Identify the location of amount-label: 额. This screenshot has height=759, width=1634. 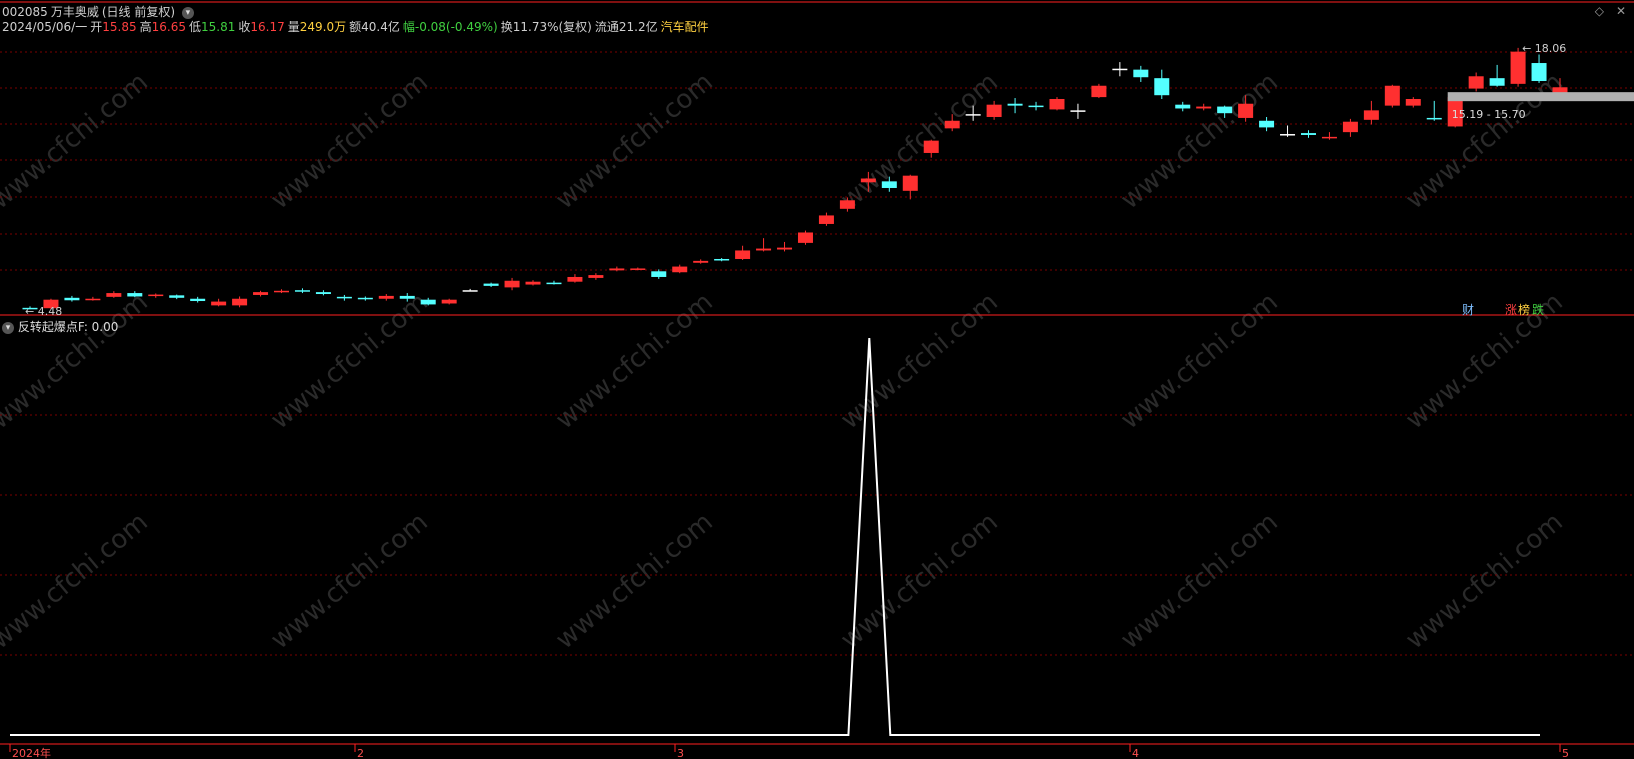
(355, 27).